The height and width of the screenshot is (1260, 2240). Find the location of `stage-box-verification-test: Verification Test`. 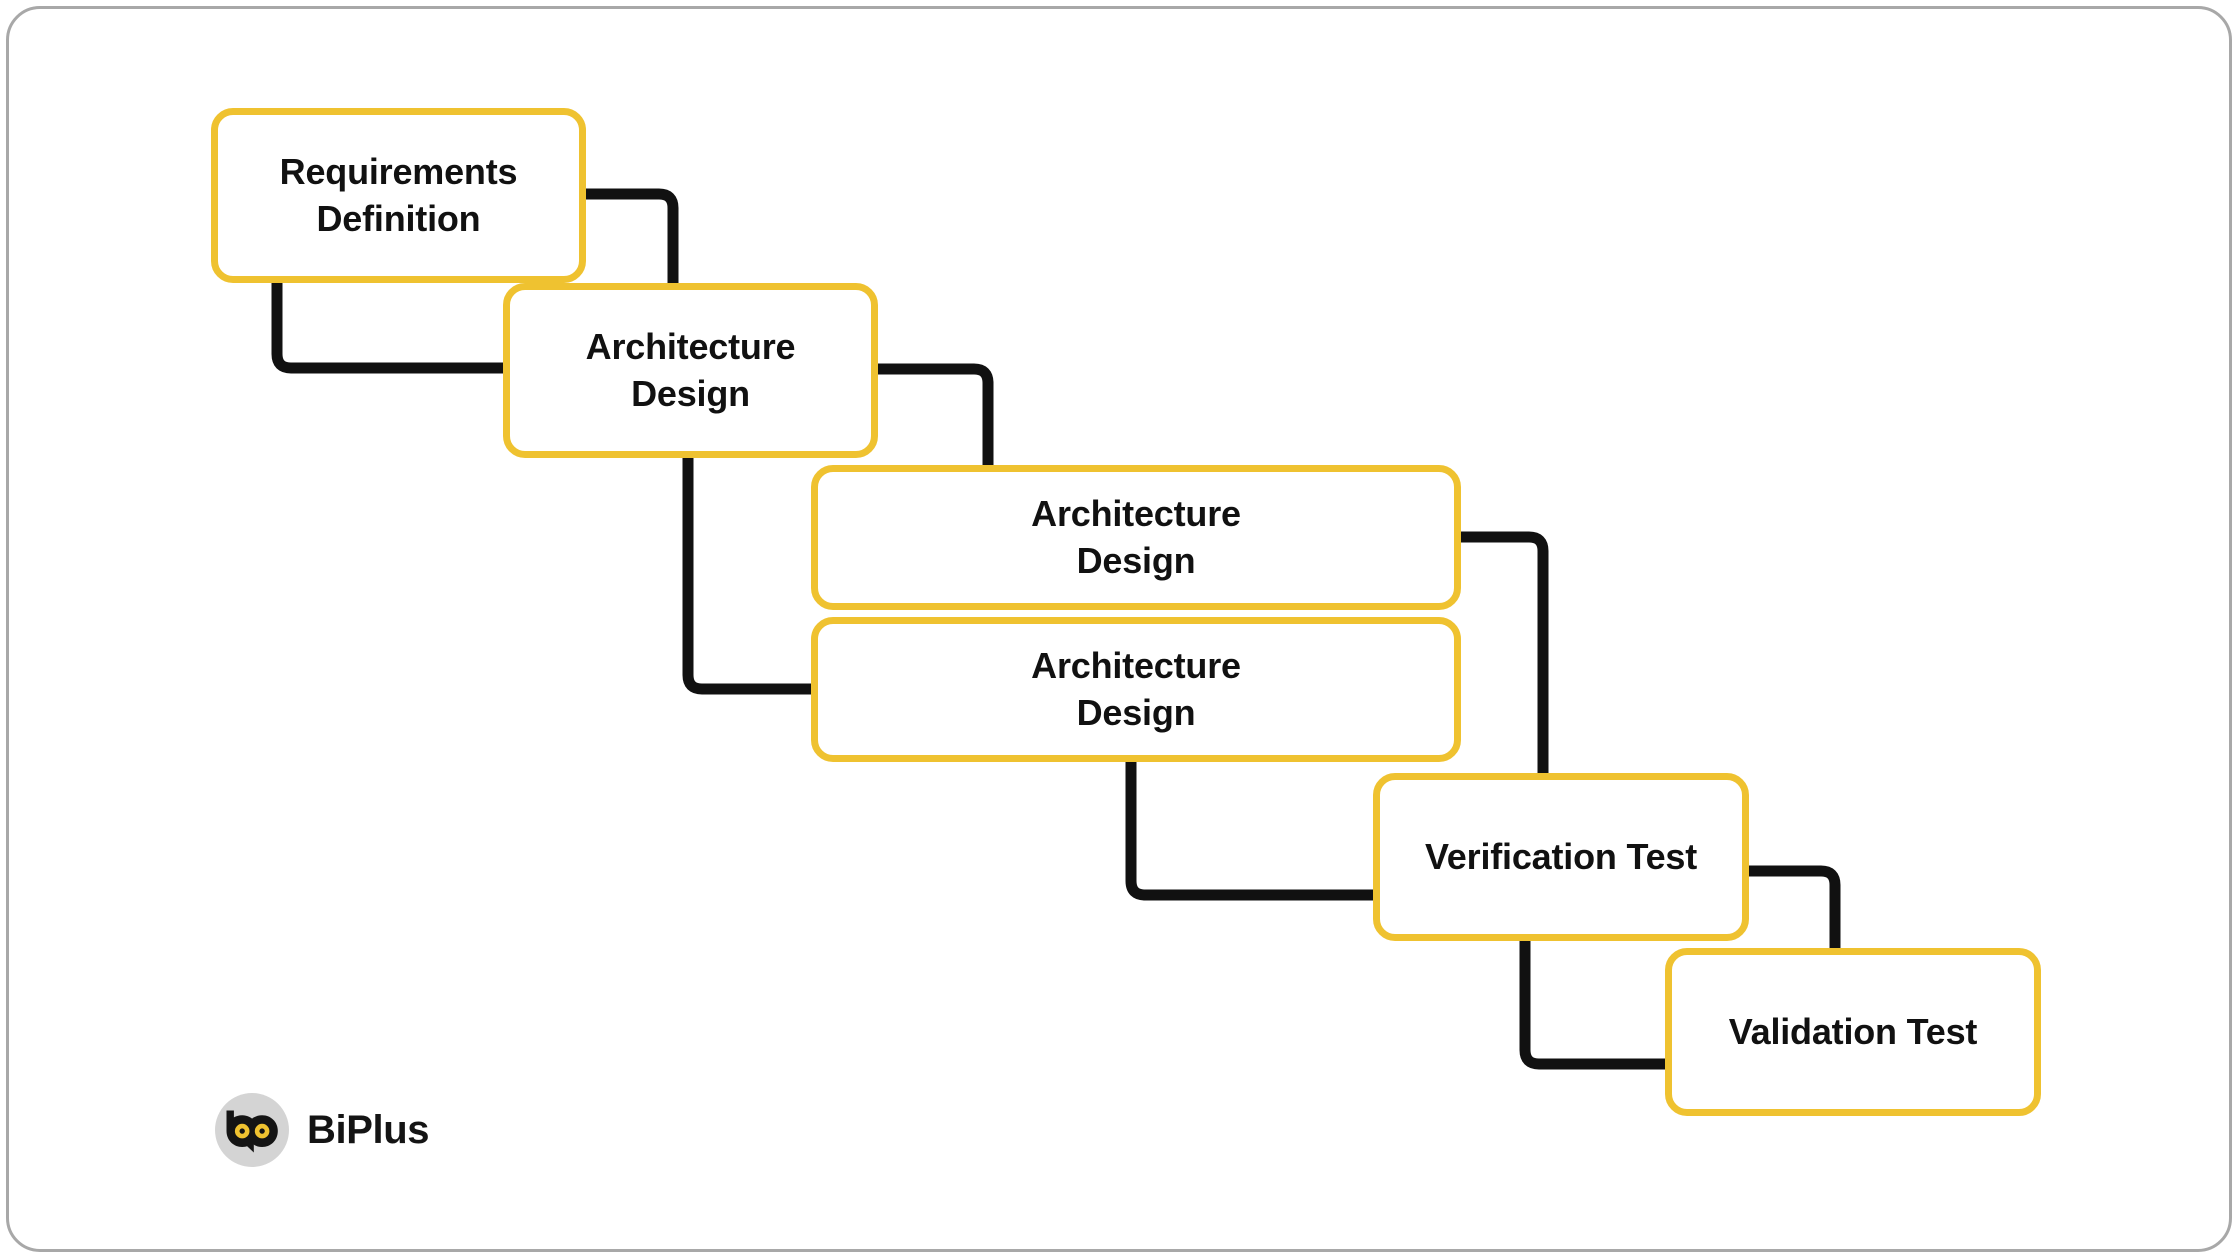

stage-box-verification-test: Verification Test is located at coordinates (1561, 857).